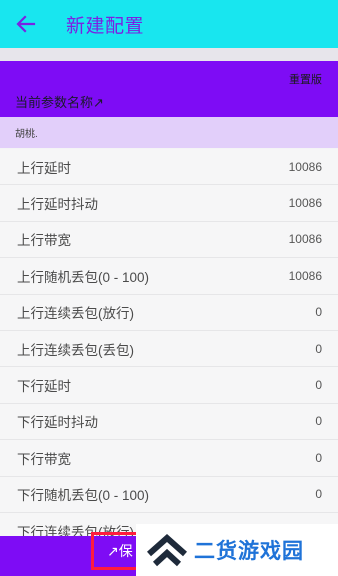 The image size is (338, 576). What do you see at coordinates (169, 24) in the screenshot?
I see `app-bar: 新建配置` at bounding box center [169, 24].